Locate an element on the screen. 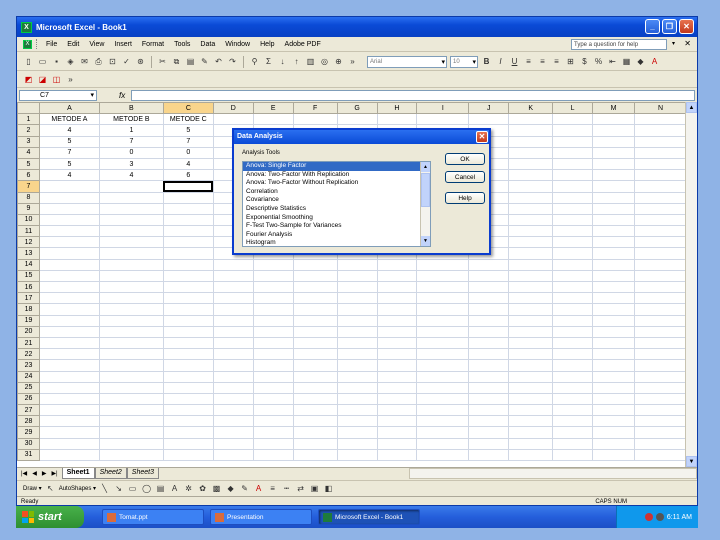  clock: 6:11 AM is located at coordinates (679, 517).